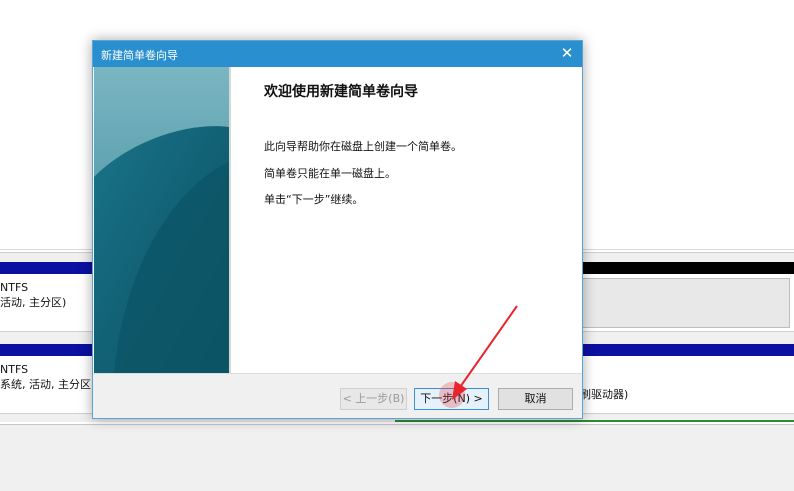 The width and height of the screenshot is (794, 491). I want to click on cancel-button: 取消, so click(535, 399).